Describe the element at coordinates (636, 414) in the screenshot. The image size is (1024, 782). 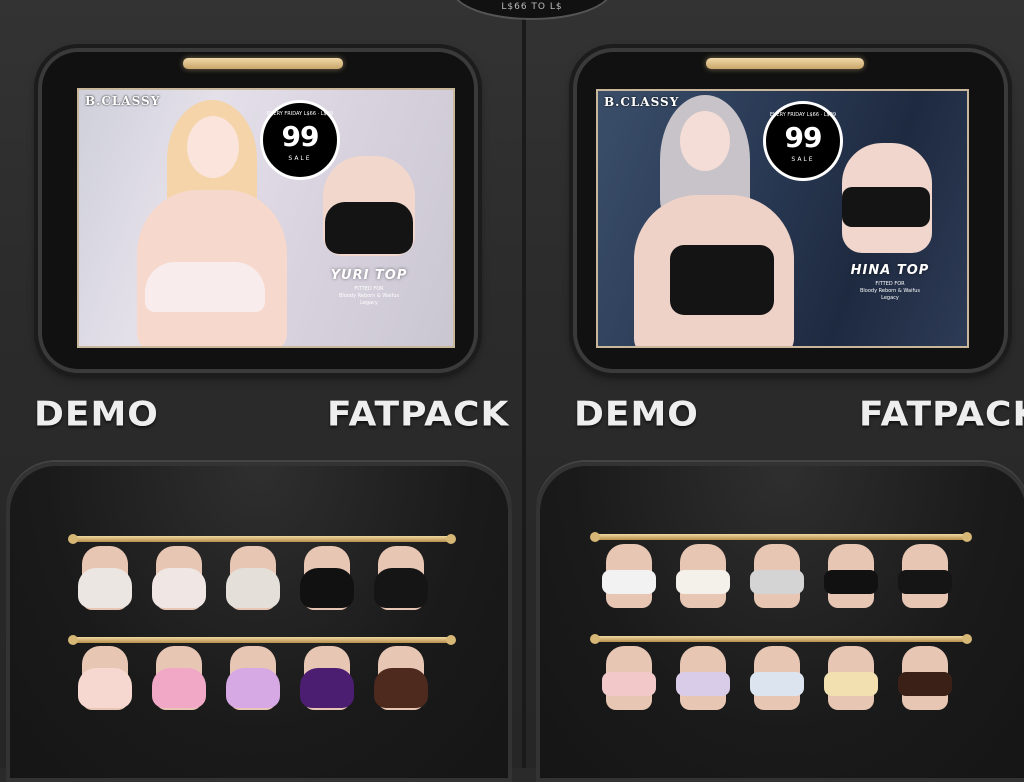
I see `right-demo-button: DEMO` at that location.